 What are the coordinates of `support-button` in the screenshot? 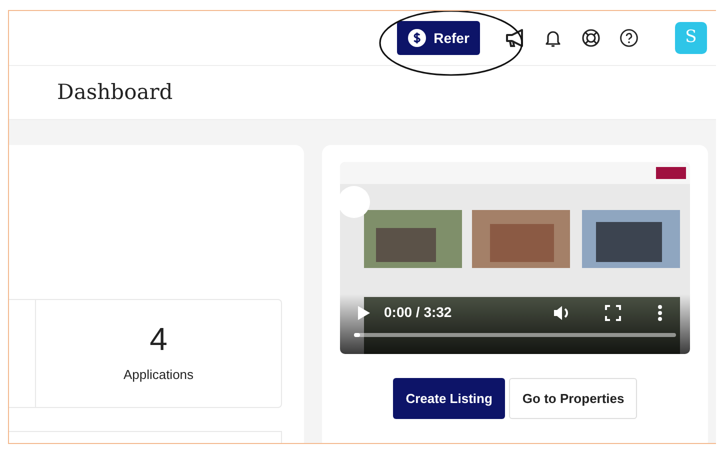 It's located at (591, 38).